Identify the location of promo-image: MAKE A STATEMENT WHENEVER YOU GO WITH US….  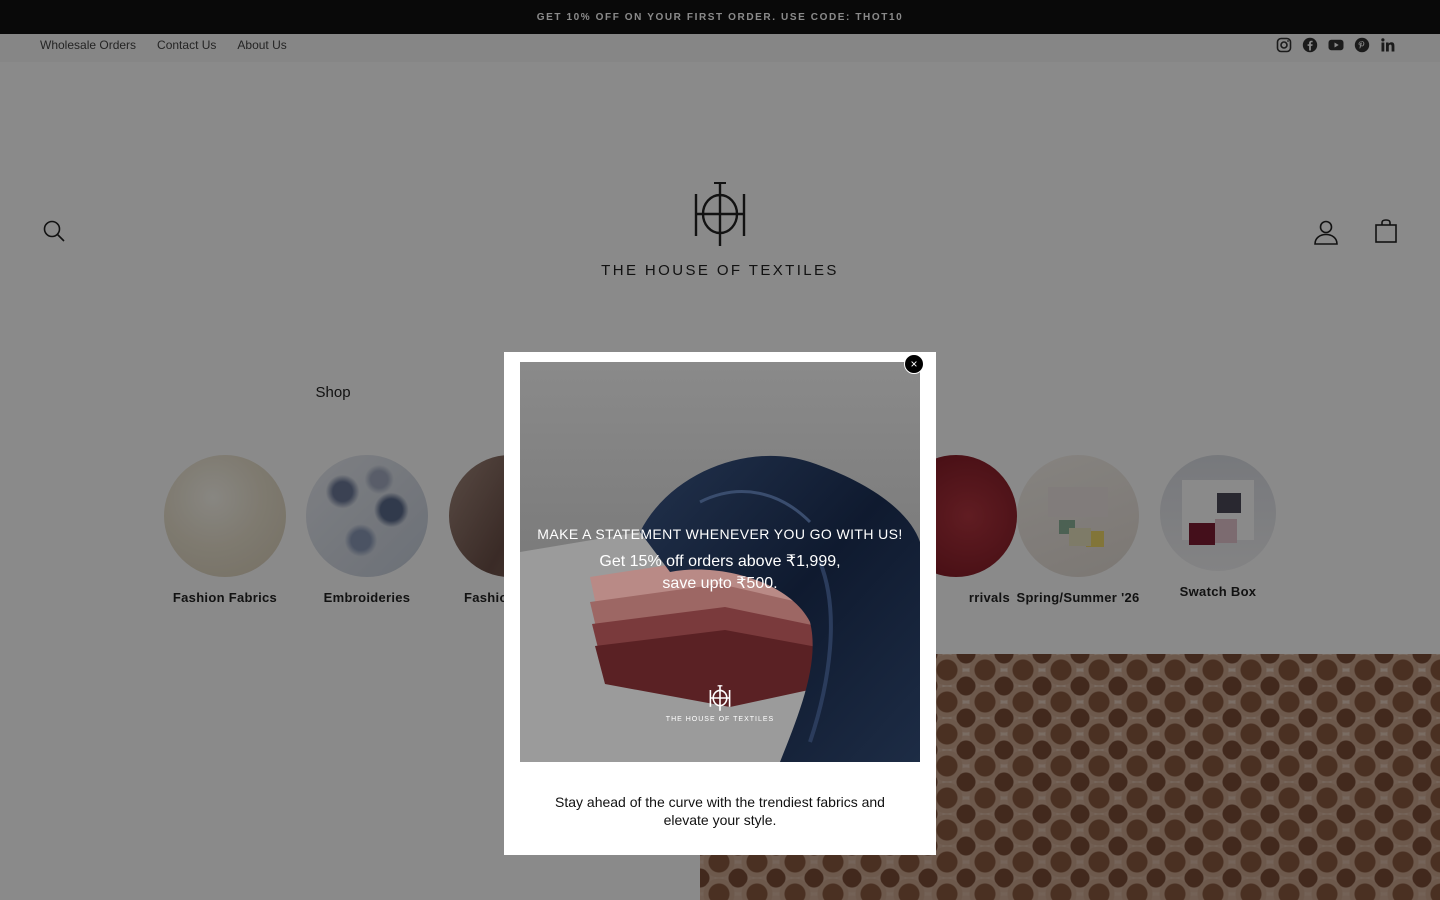
(720, 562).